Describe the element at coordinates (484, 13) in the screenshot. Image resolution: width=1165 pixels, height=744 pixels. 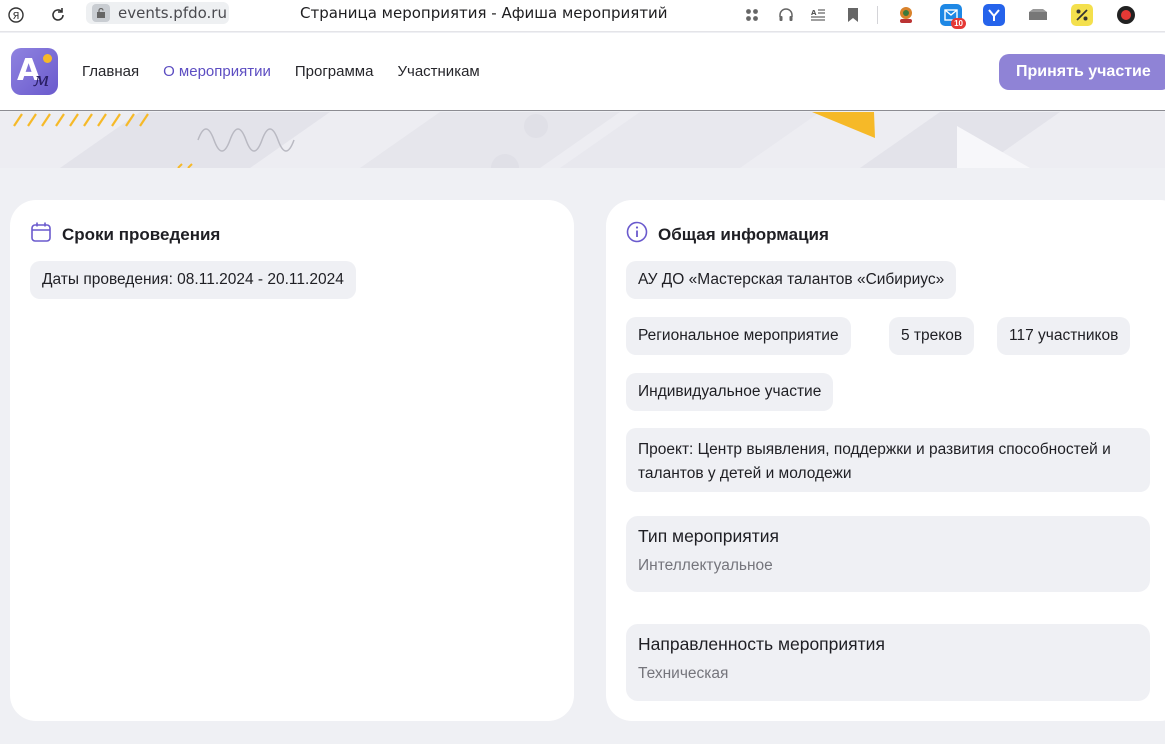
I see `tab-title: Страница мероприятия - Афиша мероприятий` at that location.